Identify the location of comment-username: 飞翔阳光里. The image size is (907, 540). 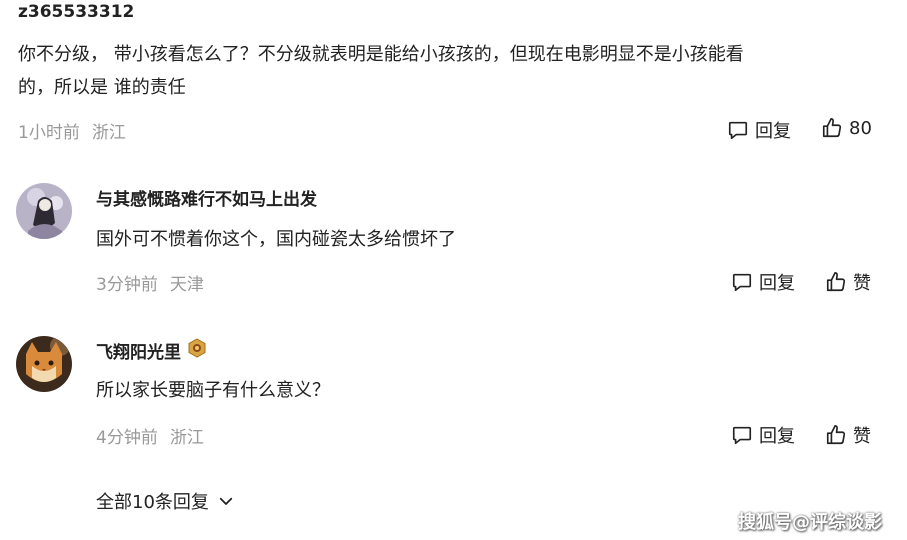
(138, 350).